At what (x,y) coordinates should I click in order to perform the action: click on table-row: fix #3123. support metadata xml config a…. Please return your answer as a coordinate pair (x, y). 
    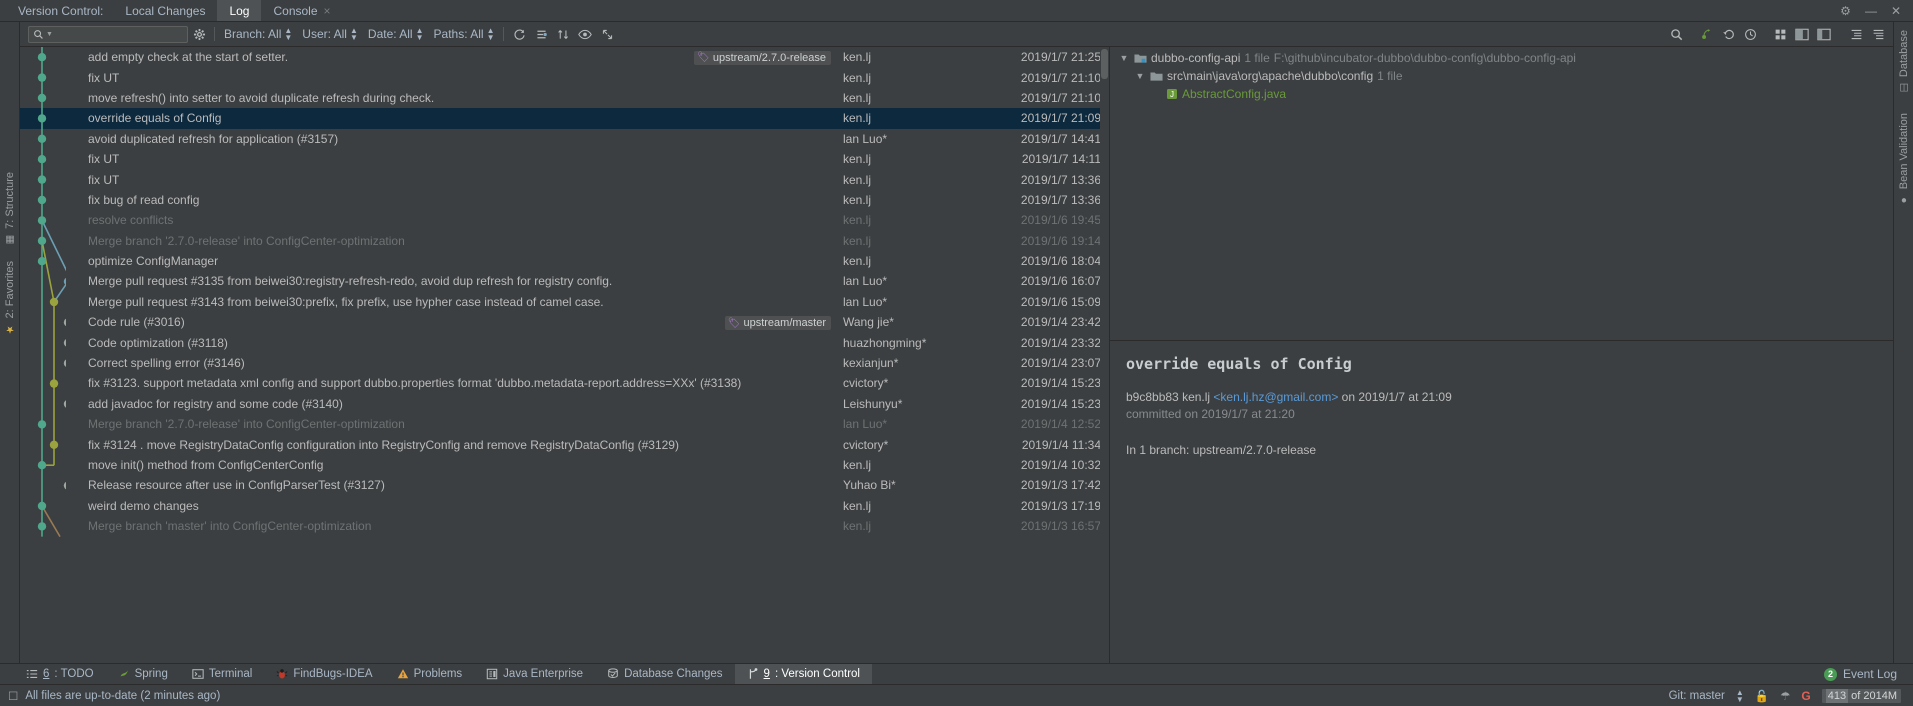
    Looking at the image, I should click on (564, 383).